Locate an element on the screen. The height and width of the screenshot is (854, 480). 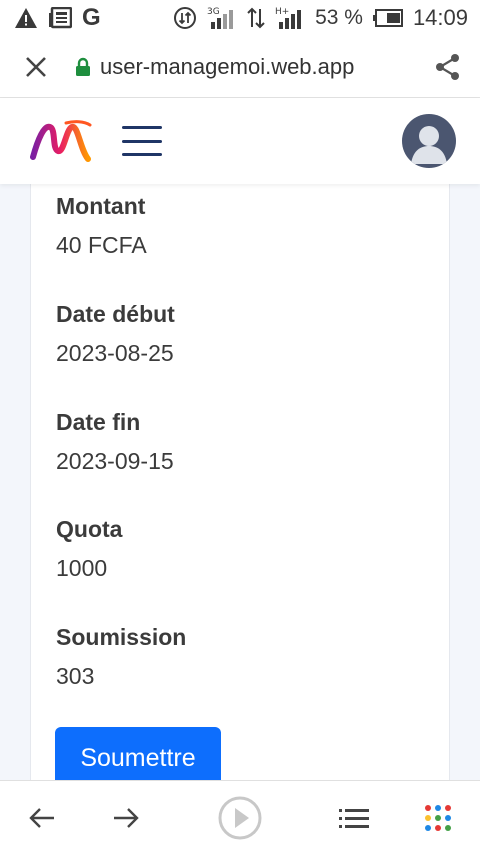
warning-icon is located at coordinates (26, 18).